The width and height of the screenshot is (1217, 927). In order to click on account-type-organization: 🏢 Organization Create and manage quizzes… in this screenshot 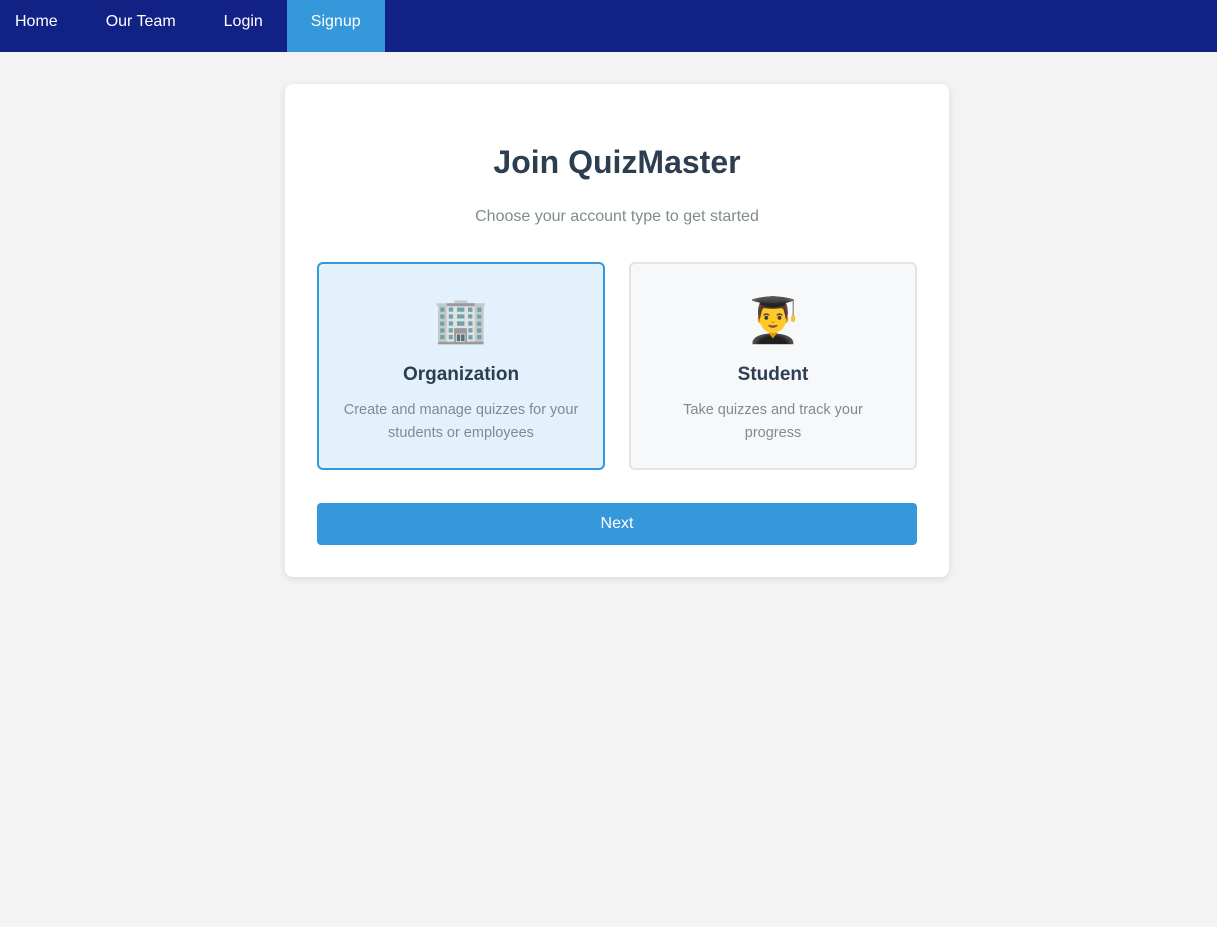, I will do `click(461, 366)`.